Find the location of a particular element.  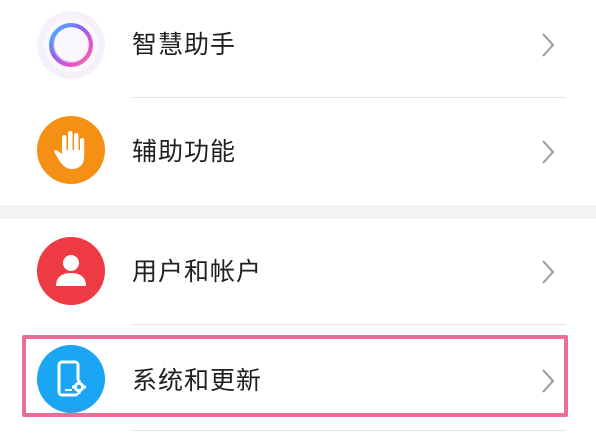

settings-item-label: 辅助功能 is located at coordinates (184, 151).